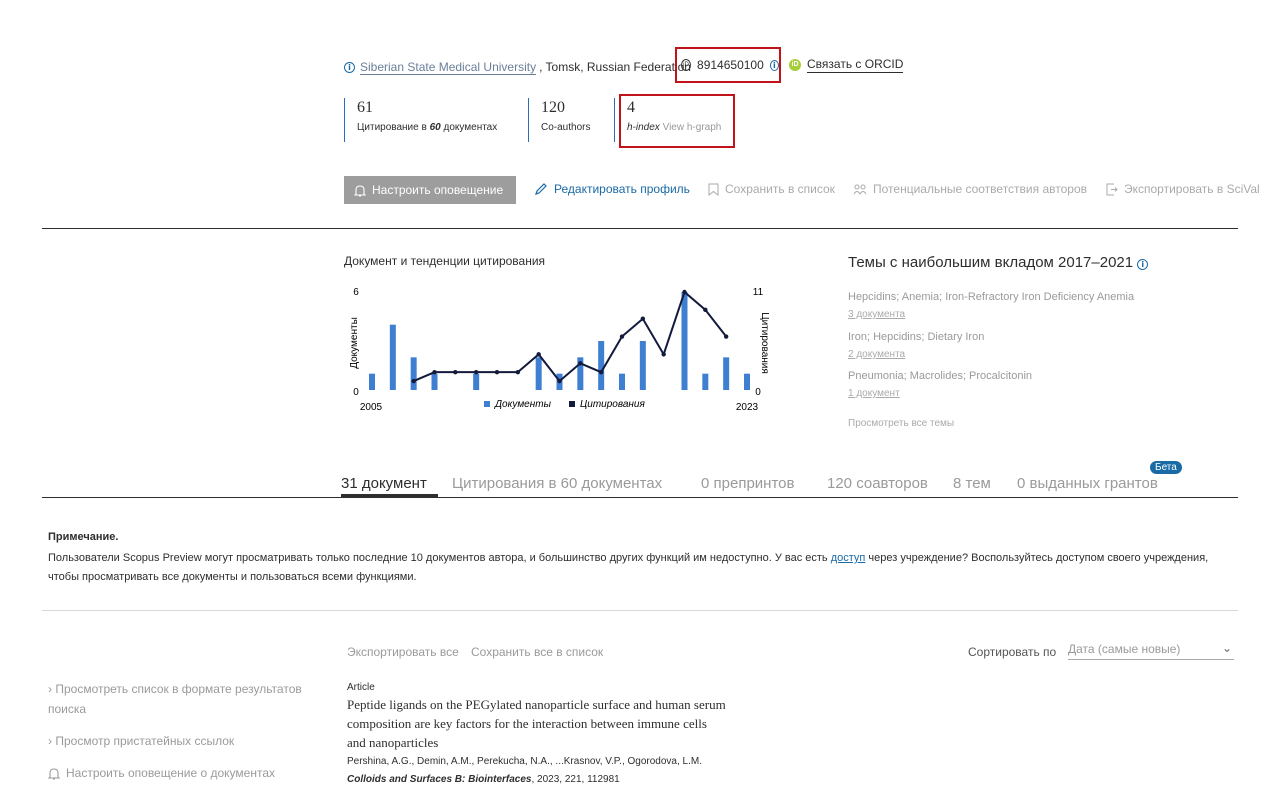 The height and width of the screenshot is (795, 1280). Describe the element at coordinates (972, 483) in the screenshot. I see `tab-topics: 8 тем` at that location.